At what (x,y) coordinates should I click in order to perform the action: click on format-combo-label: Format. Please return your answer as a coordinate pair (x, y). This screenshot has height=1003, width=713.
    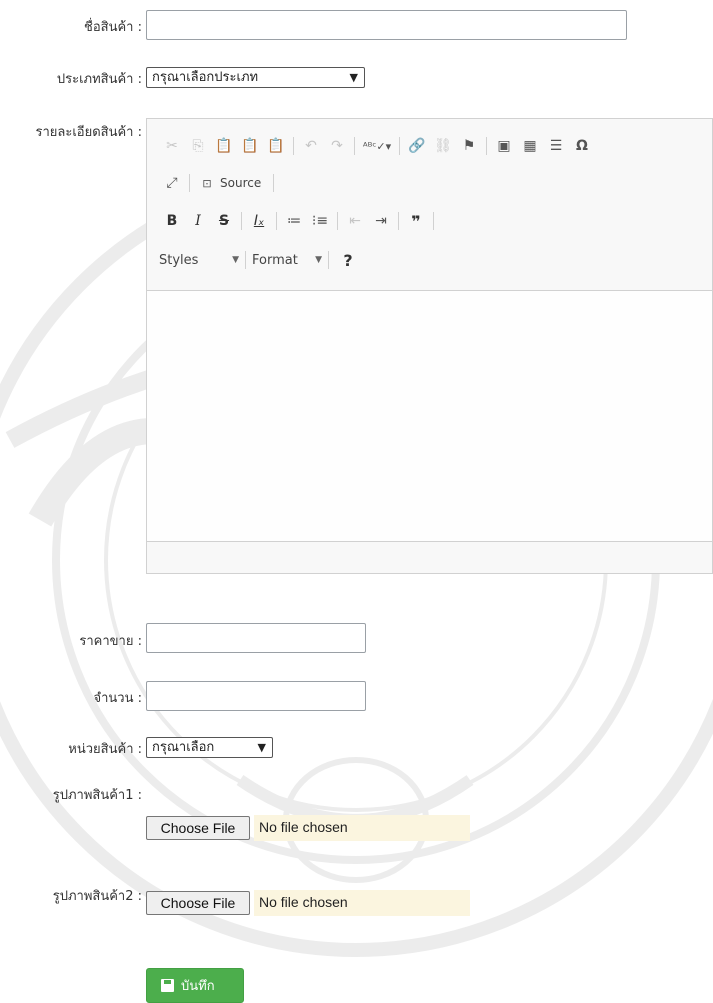
    Looking at the image, I should click on (275, 260).